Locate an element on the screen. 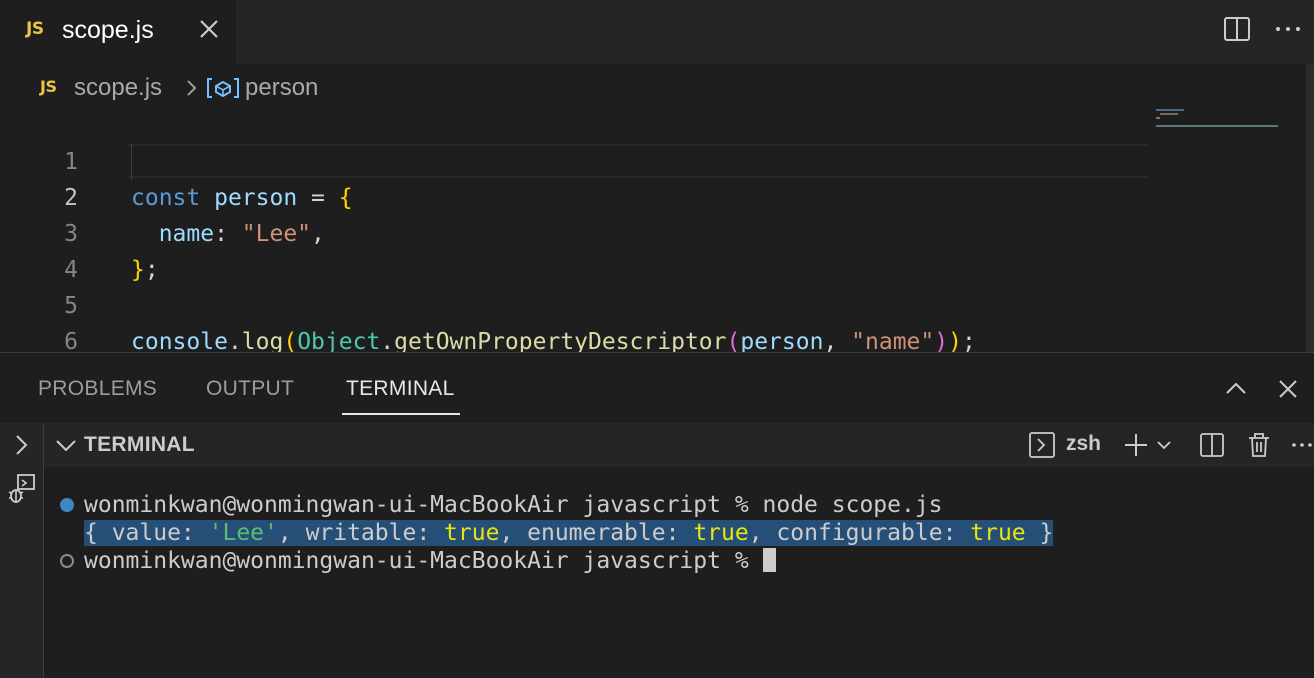  code-line: 6 is located at coordinates (575, 321).